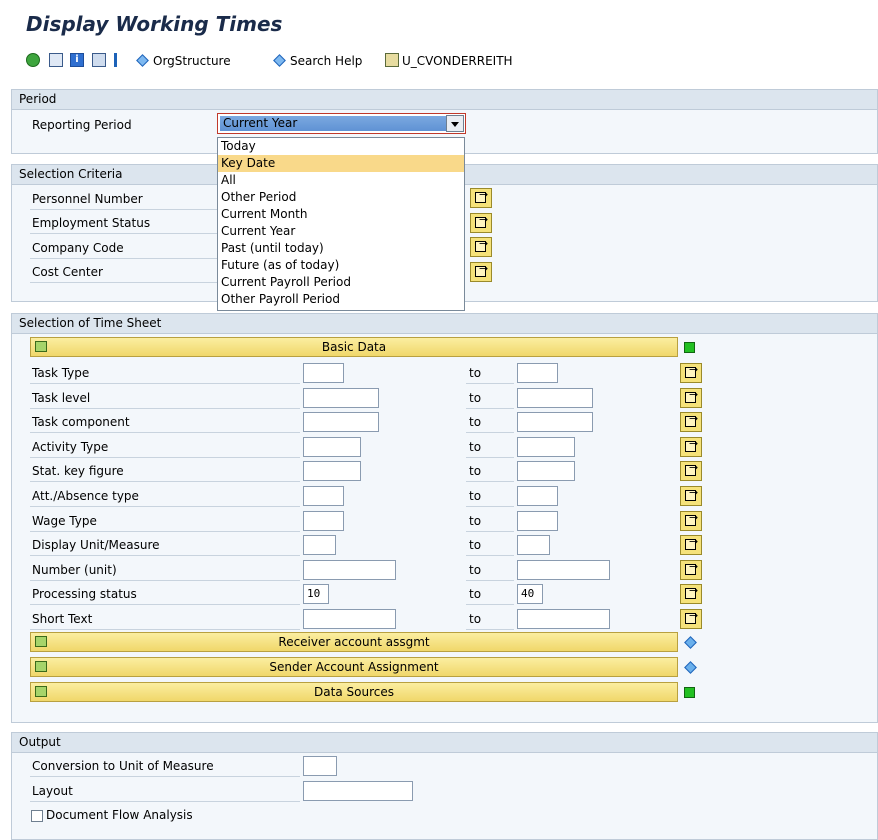 This screenshot has width=878, height=840. Describe the element at coordinates (165, 422) in the screenshot. I see `time-sheet-row: Task component` at that location.